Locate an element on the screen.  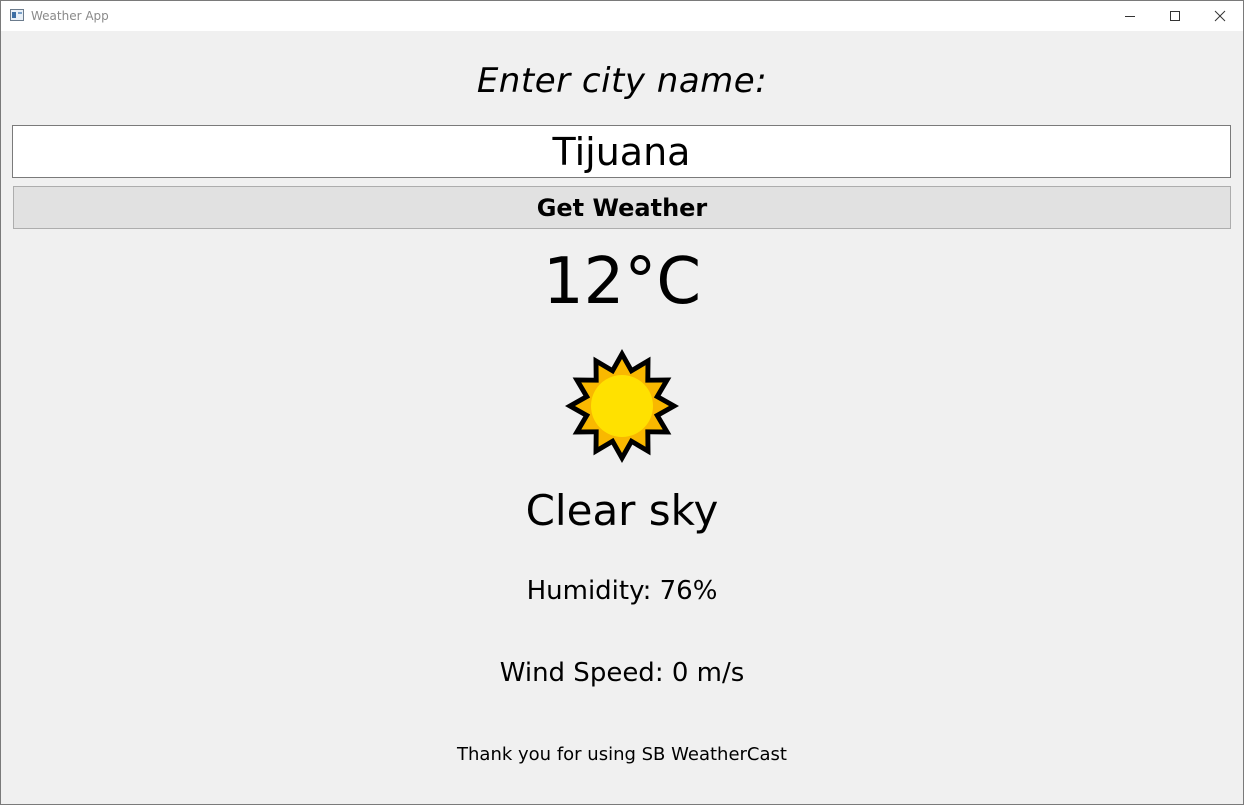
minimize-button is located at coordinates (1130, 16).